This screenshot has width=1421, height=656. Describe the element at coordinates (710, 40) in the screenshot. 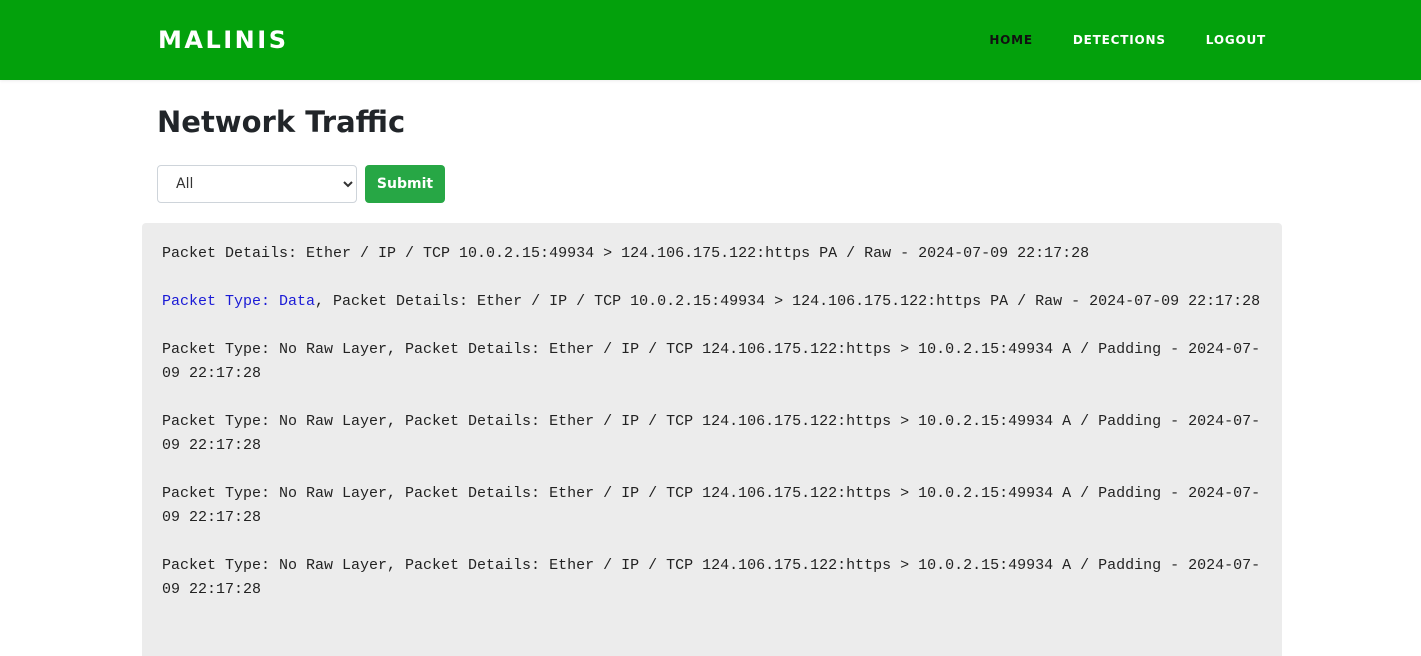

I see `top-navbar: MALINIS HOME DETECTIONS LOGOUT` at that location.